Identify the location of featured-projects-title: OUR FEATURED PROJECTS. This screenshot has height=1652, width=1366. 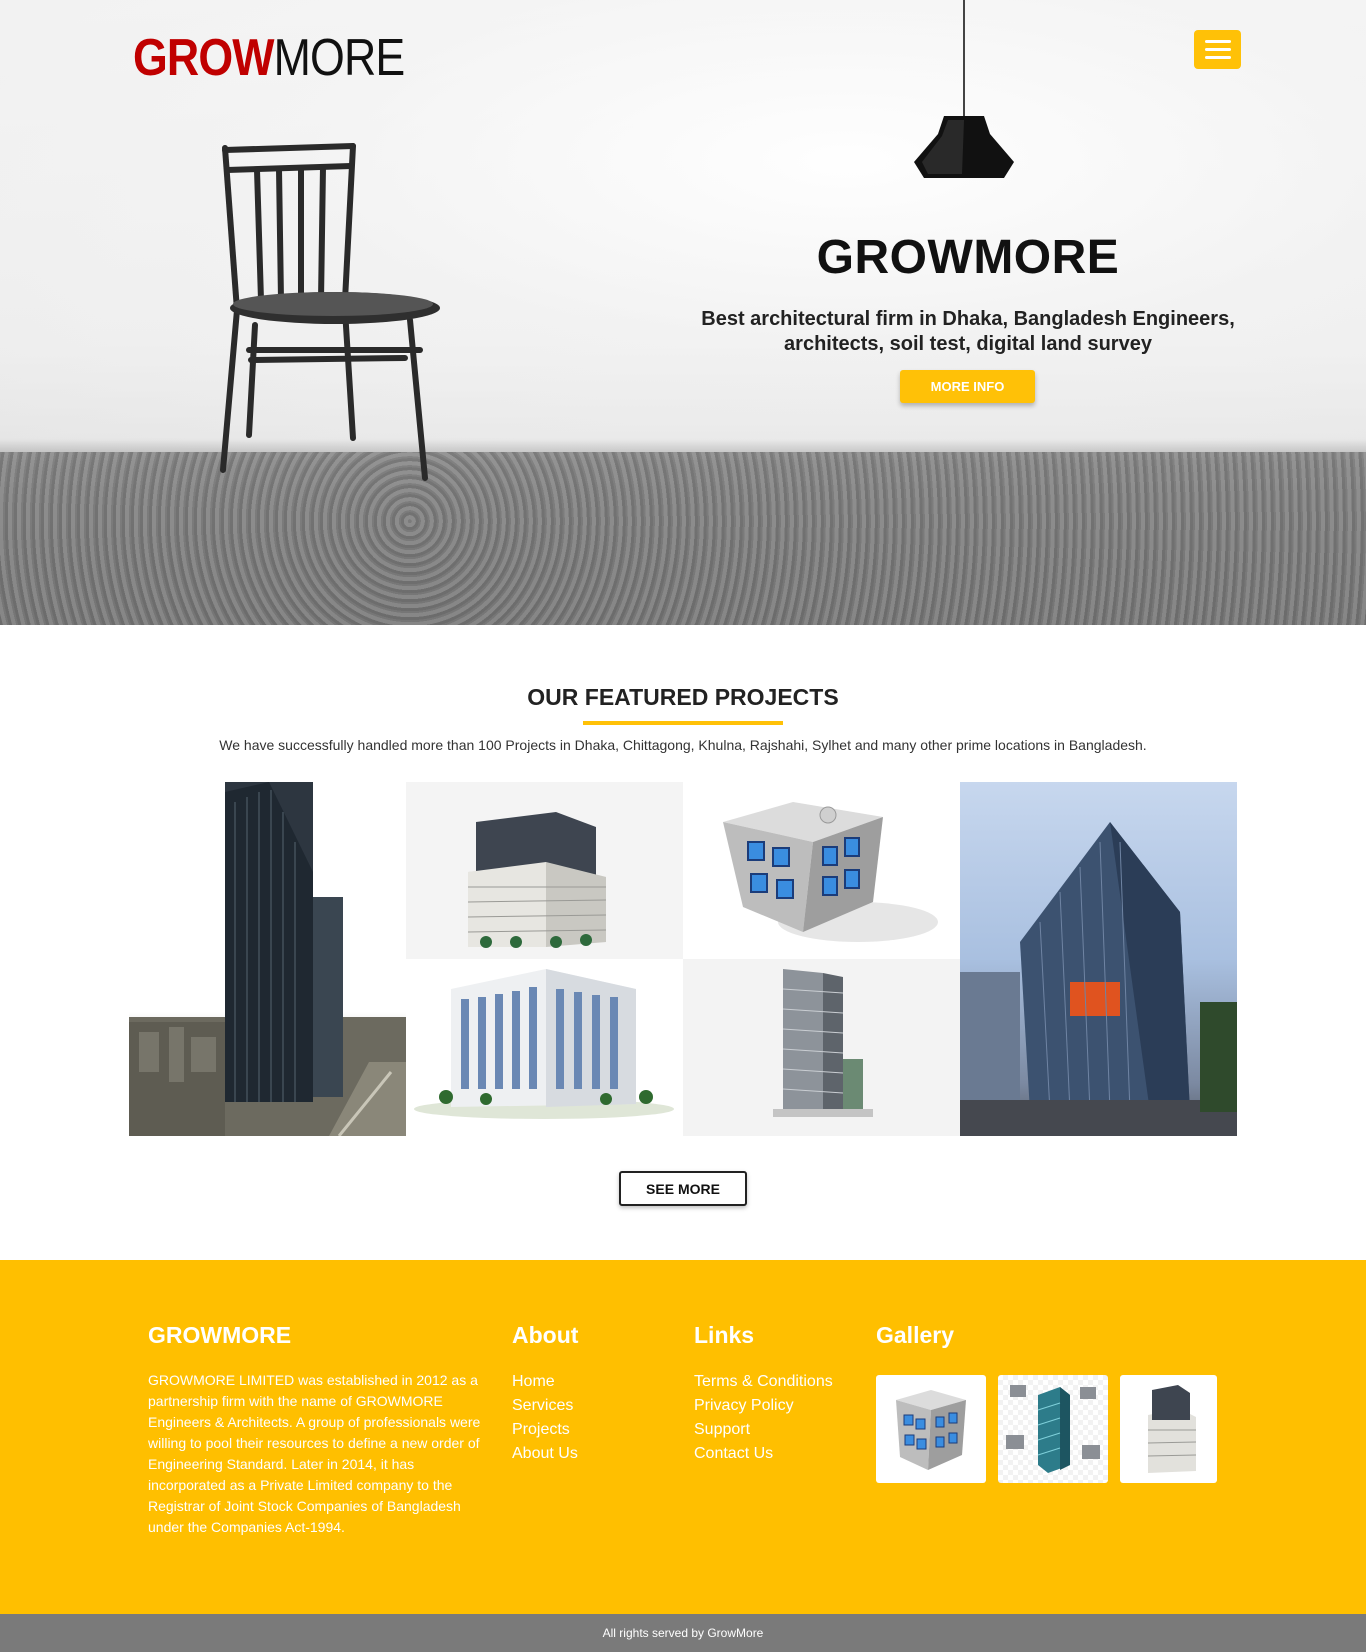
(683, 697).